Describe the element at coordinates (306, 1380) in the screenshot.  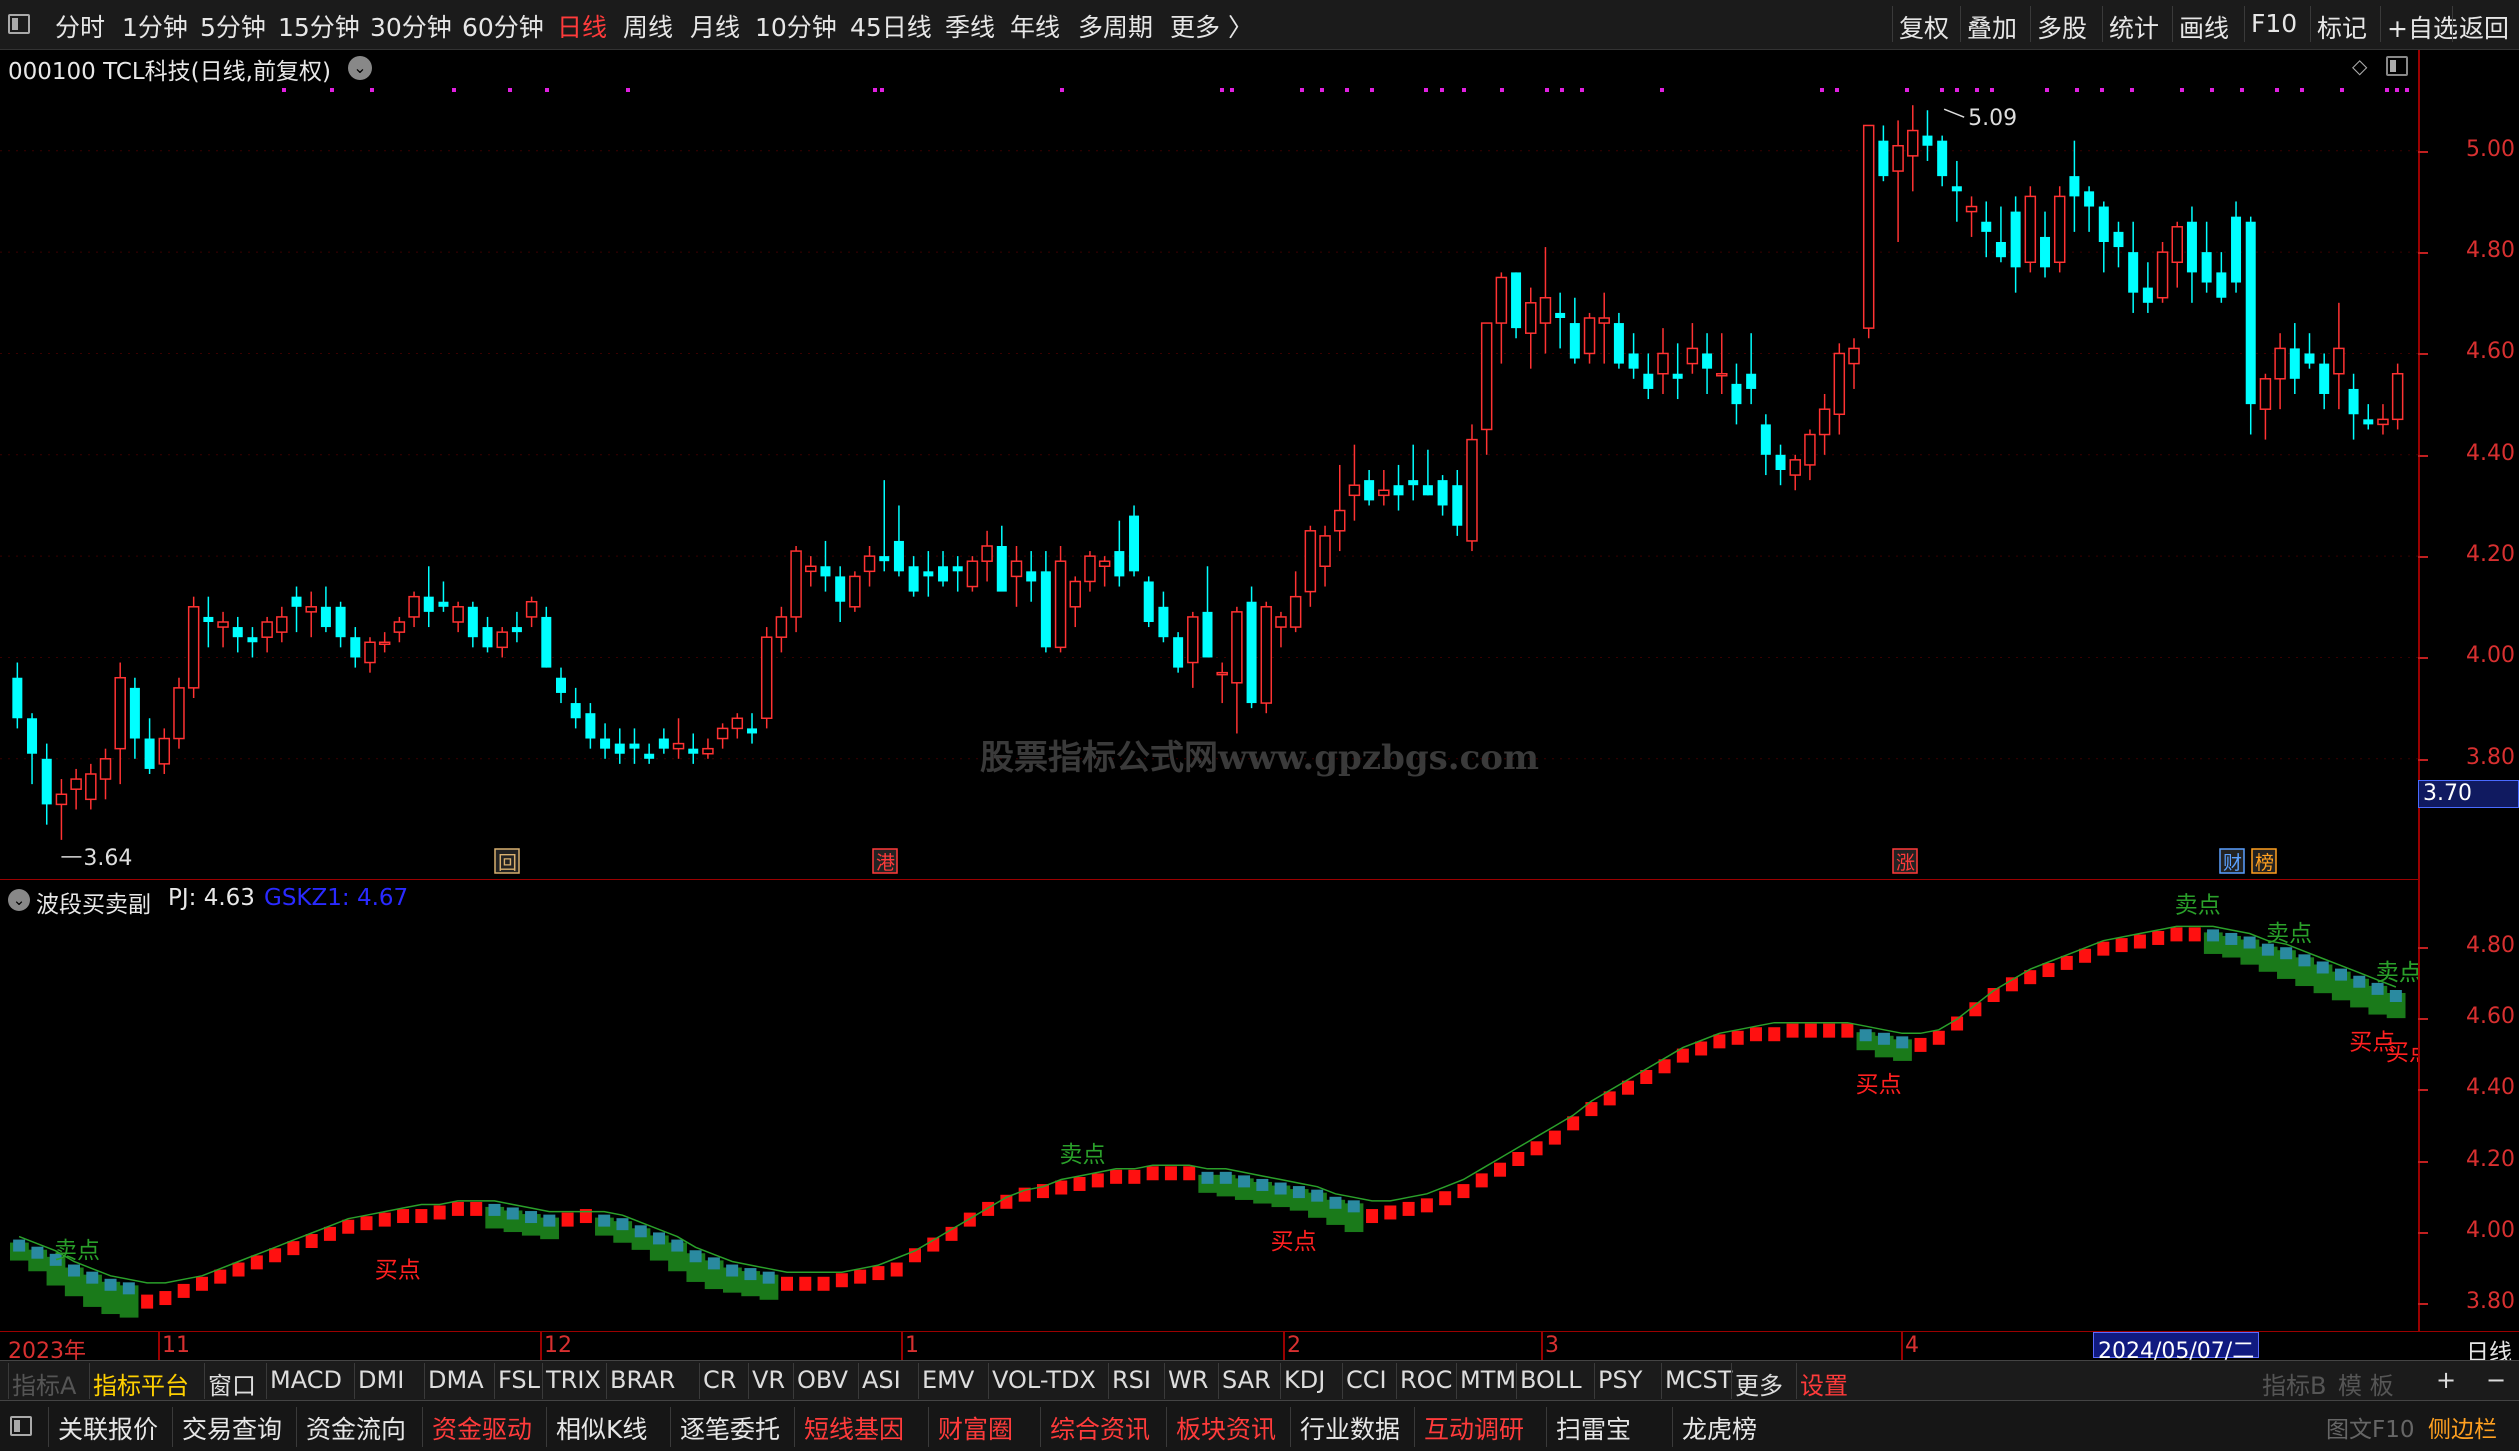
I see `indicator-tab-3: MACD` at that location.